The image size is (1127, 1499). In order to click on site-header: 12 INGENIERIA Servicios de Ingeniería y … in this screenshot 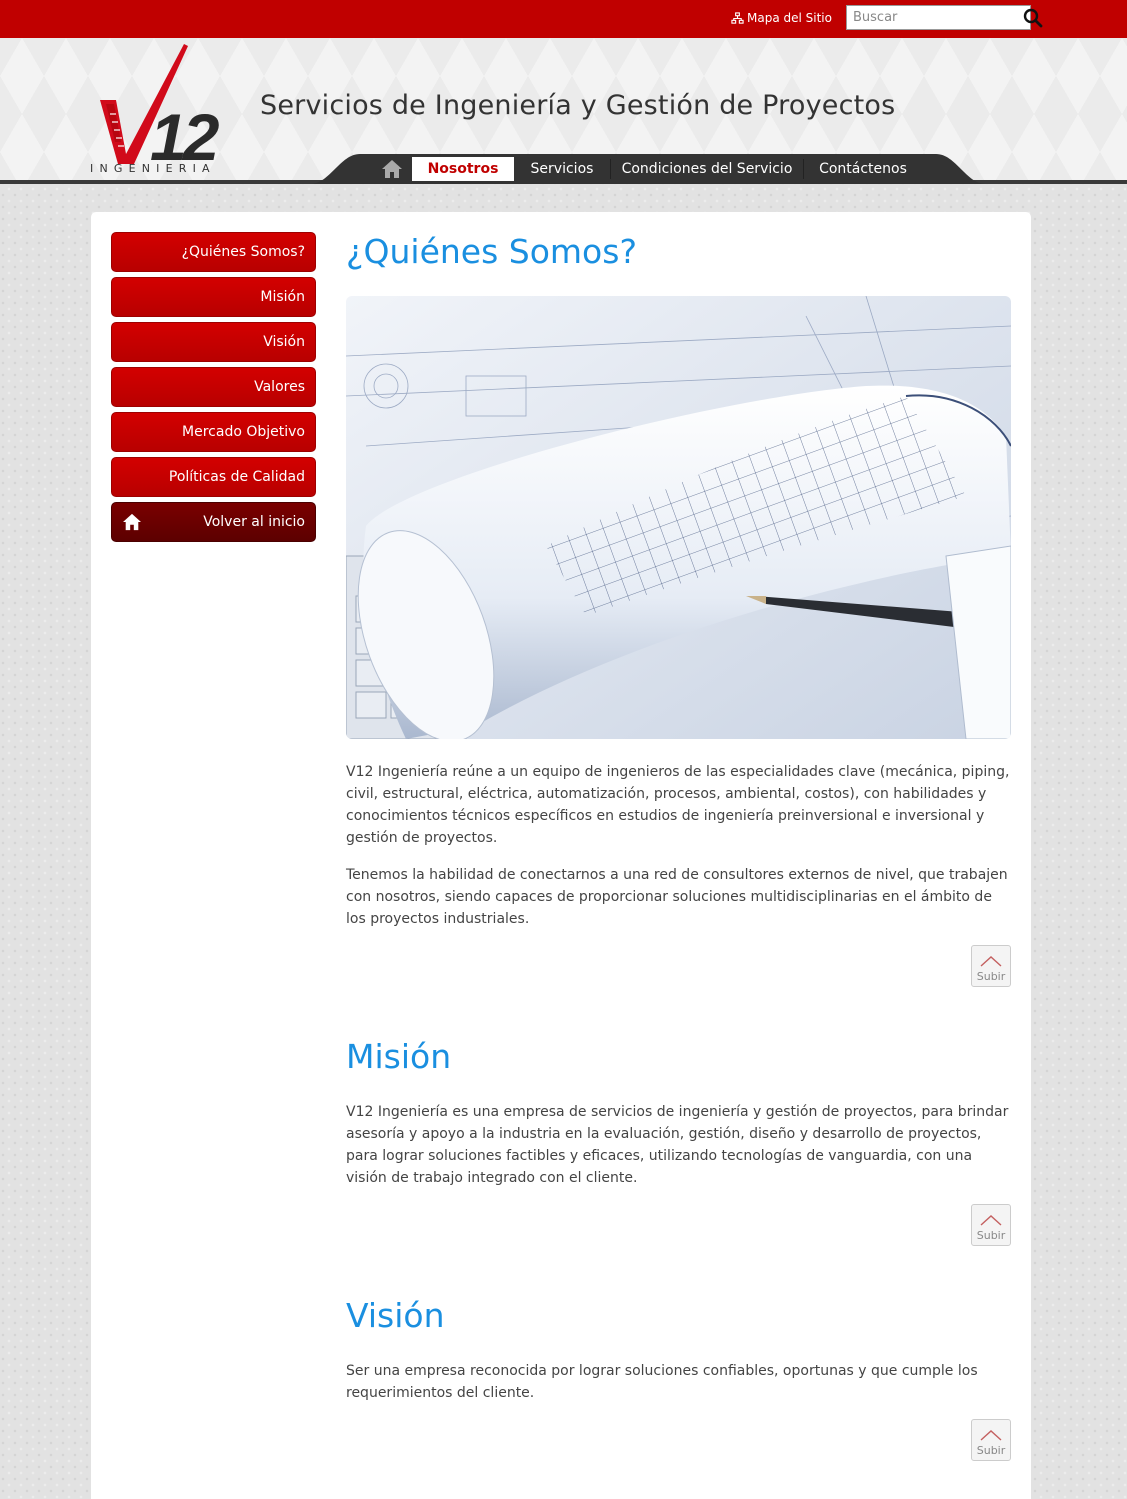, I will do `click(563, 111)`.